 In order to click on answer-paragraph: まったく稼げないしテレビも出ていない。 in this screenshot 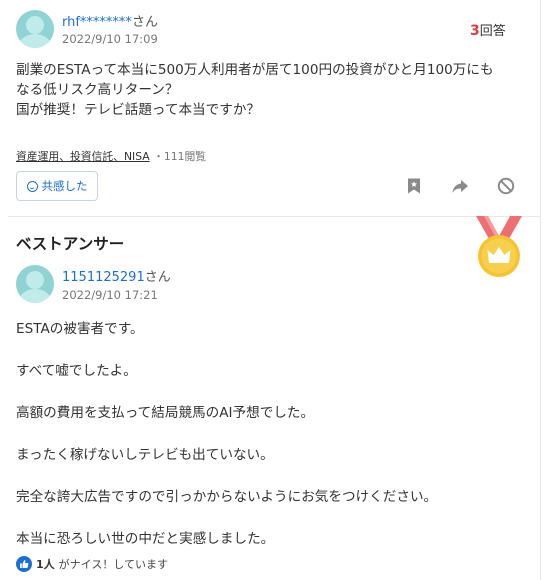, I will do `click(145, 455)`.